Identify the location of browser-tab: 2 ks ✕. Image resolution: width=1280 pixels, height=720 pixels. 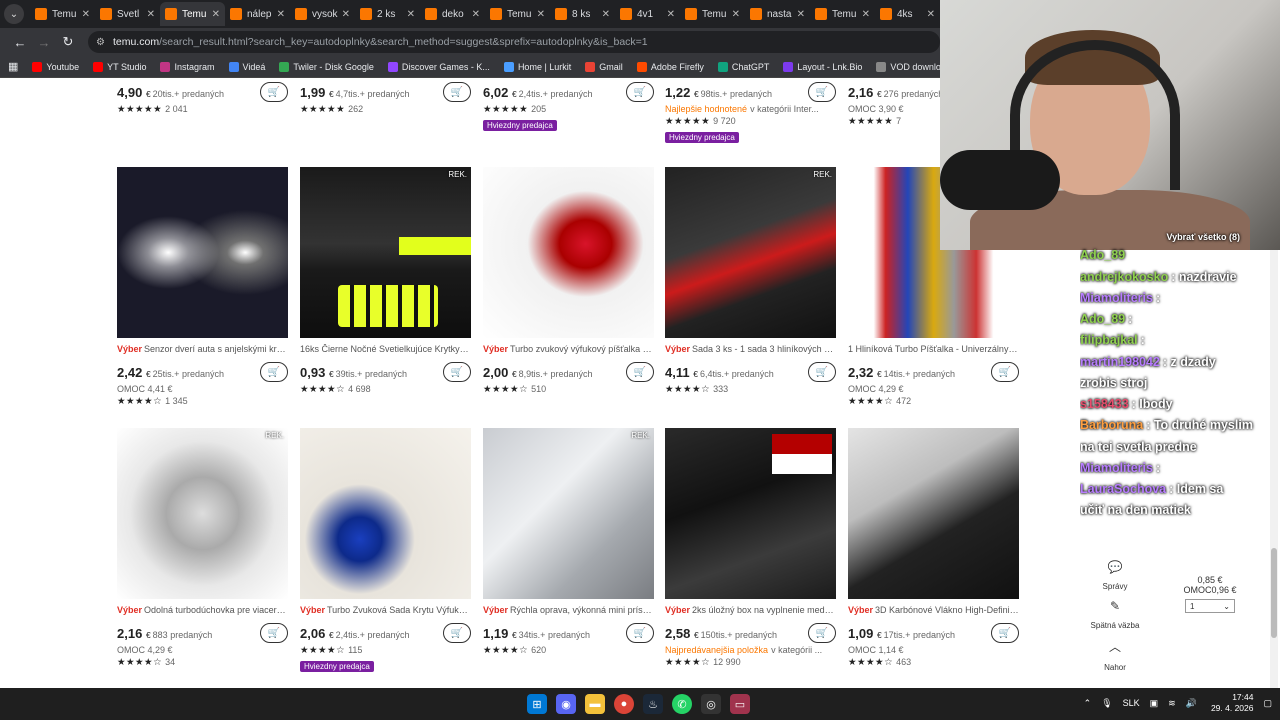
(387, 14).